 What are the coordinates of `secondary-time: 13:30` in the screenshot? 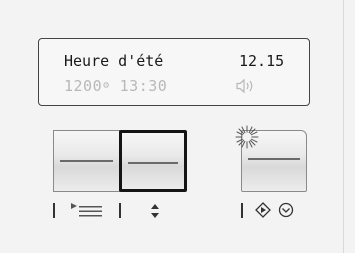 It's located at (143, 86).